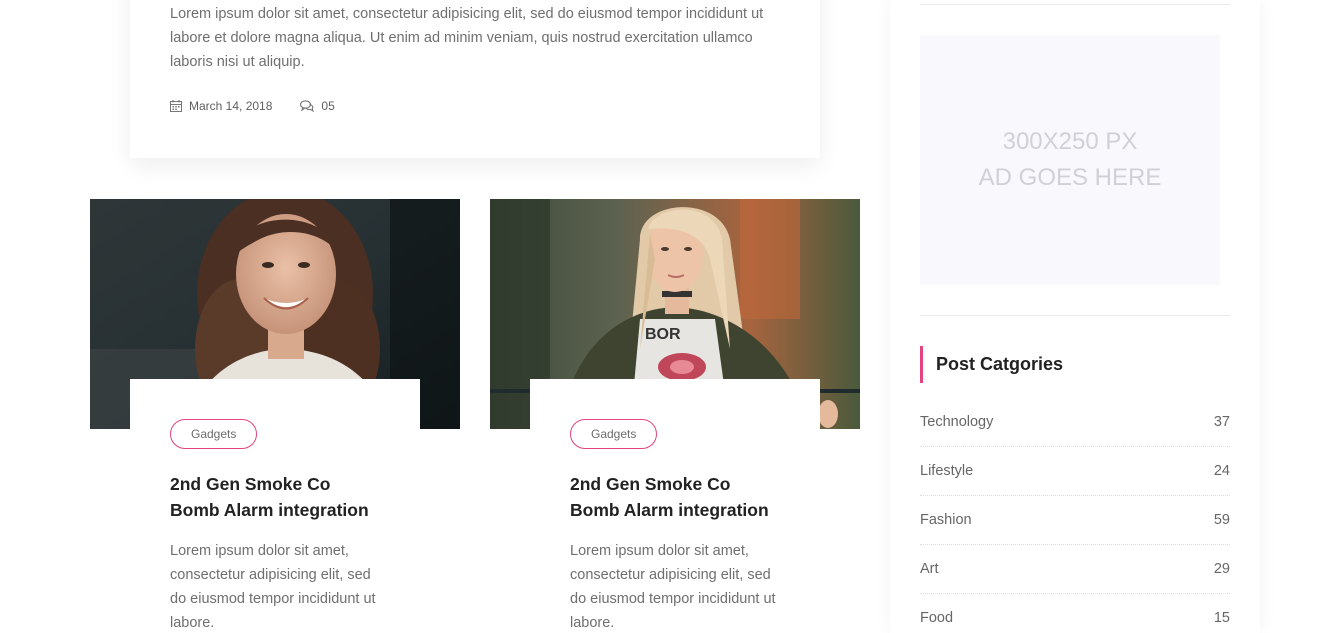  Describe the element at coordinates (991, 364) in the screenshot. I see `categories-widget-title: Post Catgories` at that location.